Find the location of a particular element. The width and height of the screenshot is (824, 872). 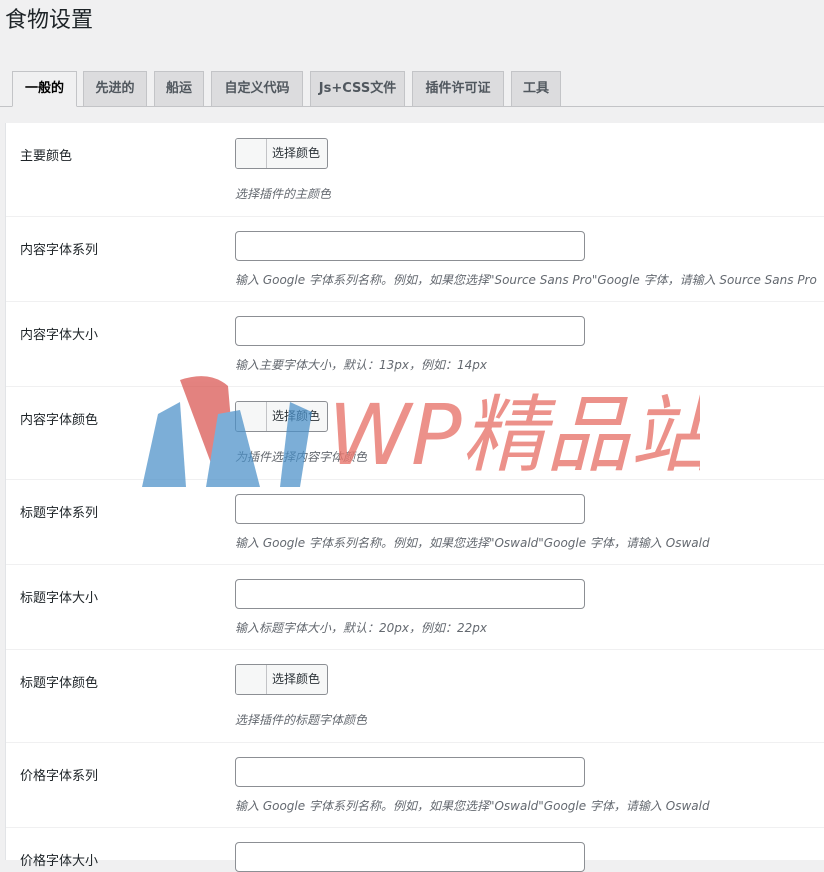

field-row-title-font-size: 标题字体大小 输入标题字体大小，默认：20px，例如：22px is located at coordinates (415, 607).